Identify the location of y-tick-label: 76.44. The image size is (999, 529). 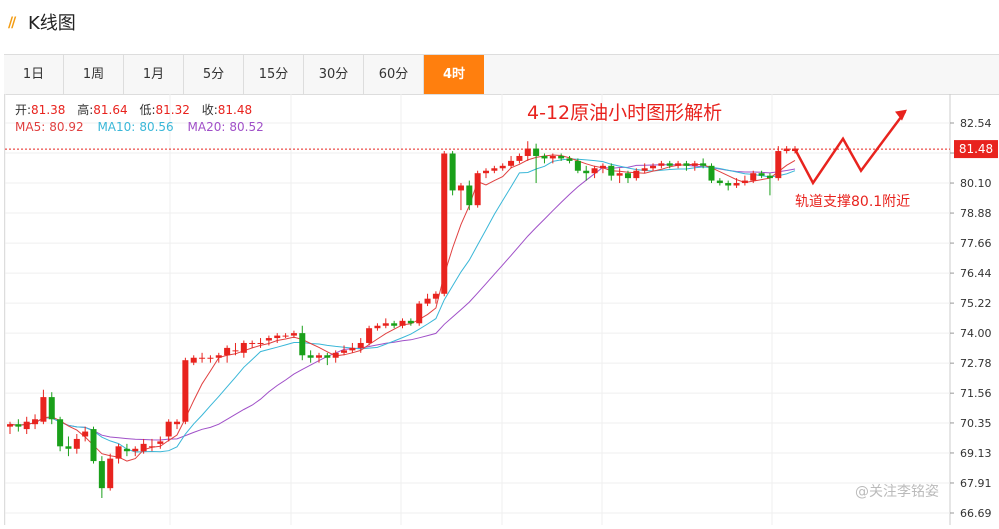
(976, 273).